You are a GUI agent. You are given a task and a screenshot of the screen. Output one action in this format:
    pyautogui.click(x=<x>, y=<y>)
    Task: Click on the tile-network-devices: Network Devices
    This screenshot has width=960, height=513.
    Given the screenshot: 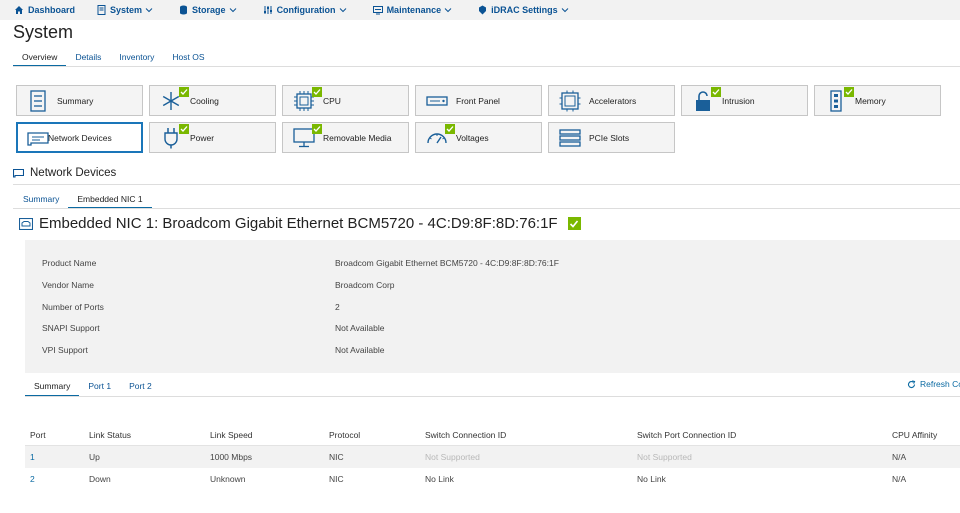 What is the action you would take?
    pyautogui.click(x=79, y=137)
    